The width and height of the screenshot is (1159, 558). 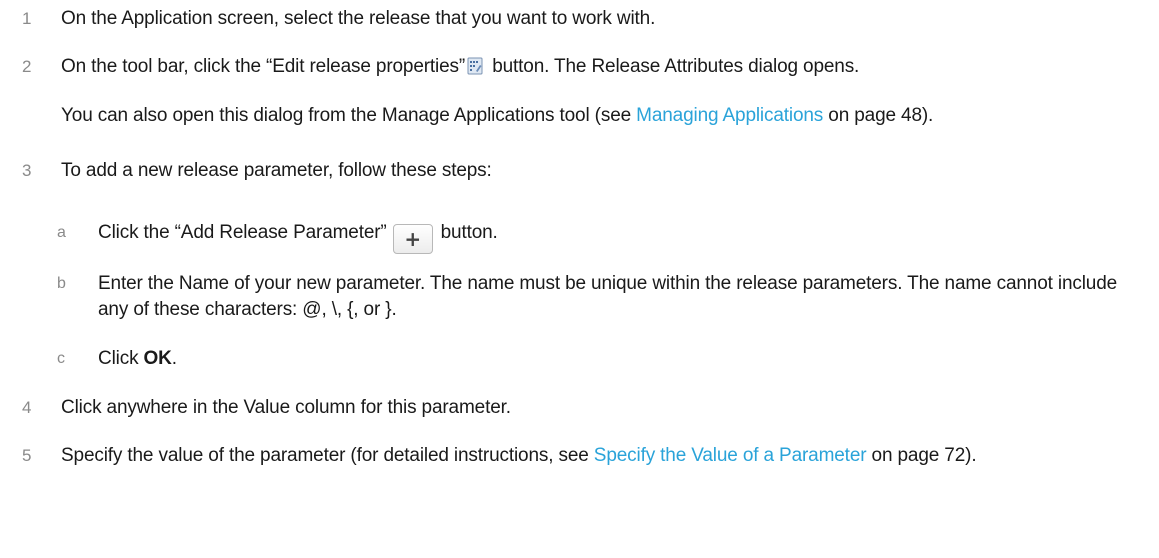 I want to click on step-number: 1, so click(x=27, y=18).